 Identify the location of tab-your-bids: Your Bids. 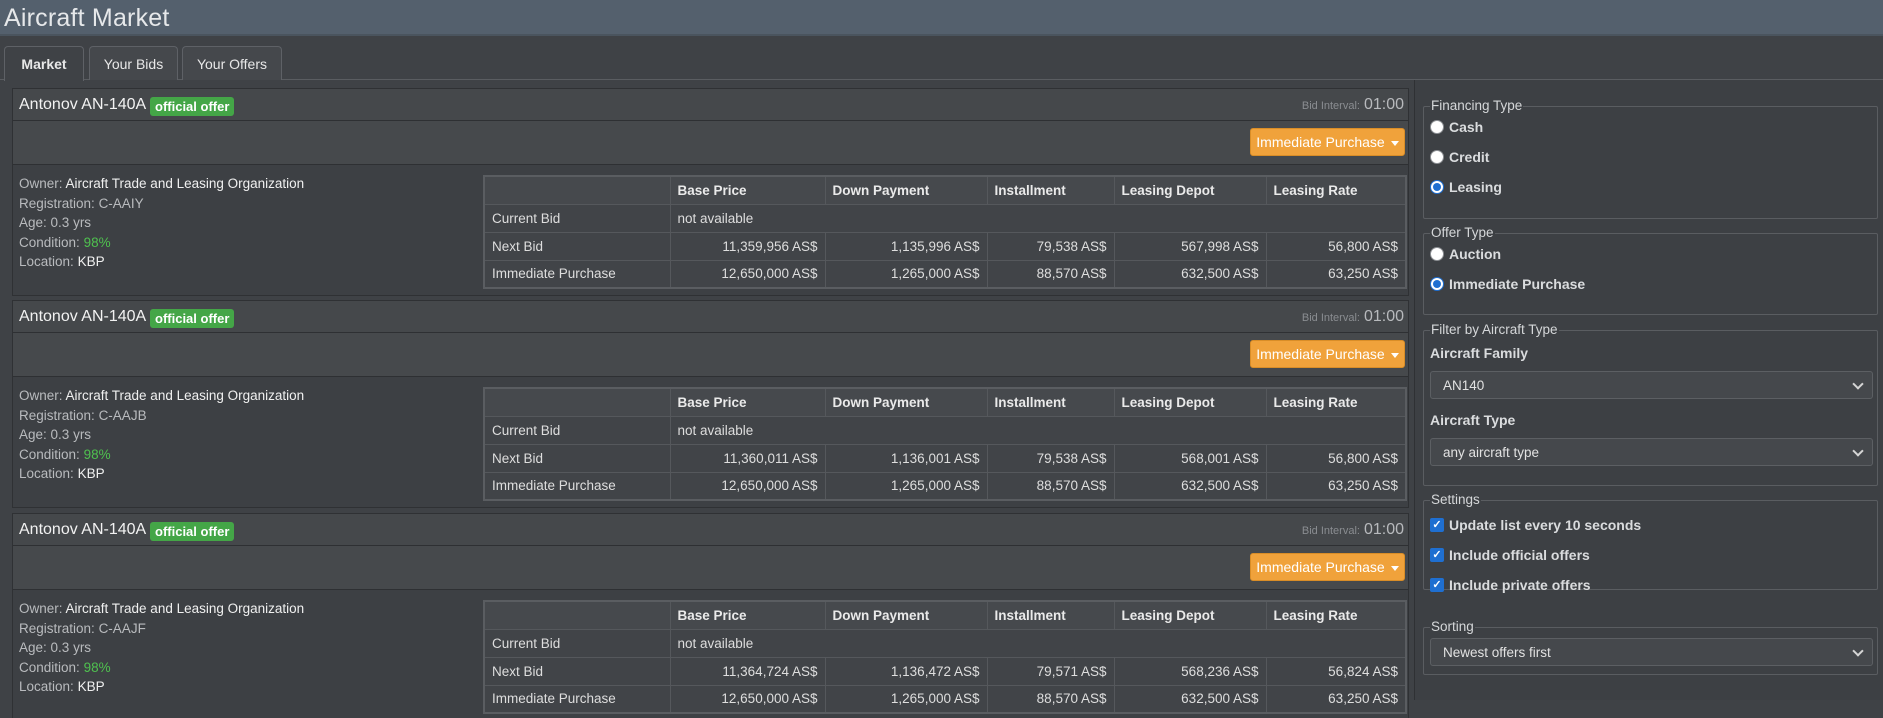
(133, 63).